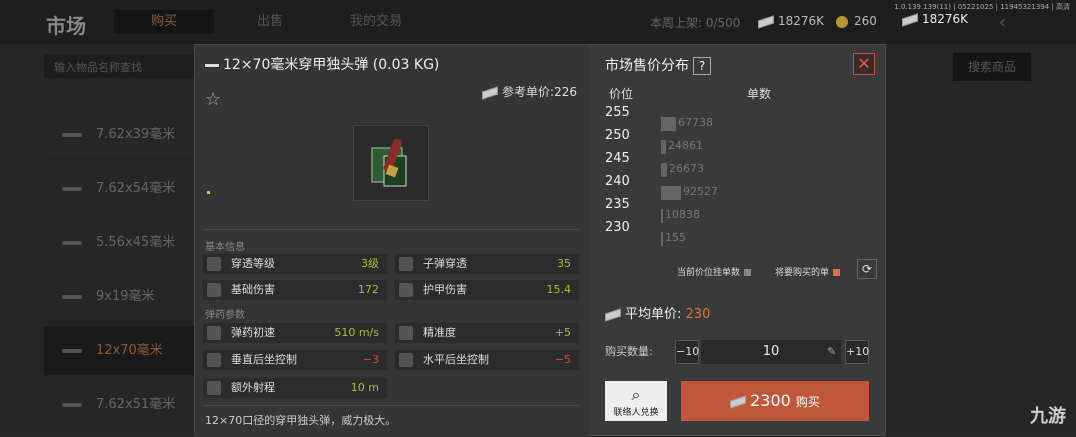  Describe the element at coordinates (714, 271) in the screenshot. I see `legend-current: 当前价位挂单数` at that location.